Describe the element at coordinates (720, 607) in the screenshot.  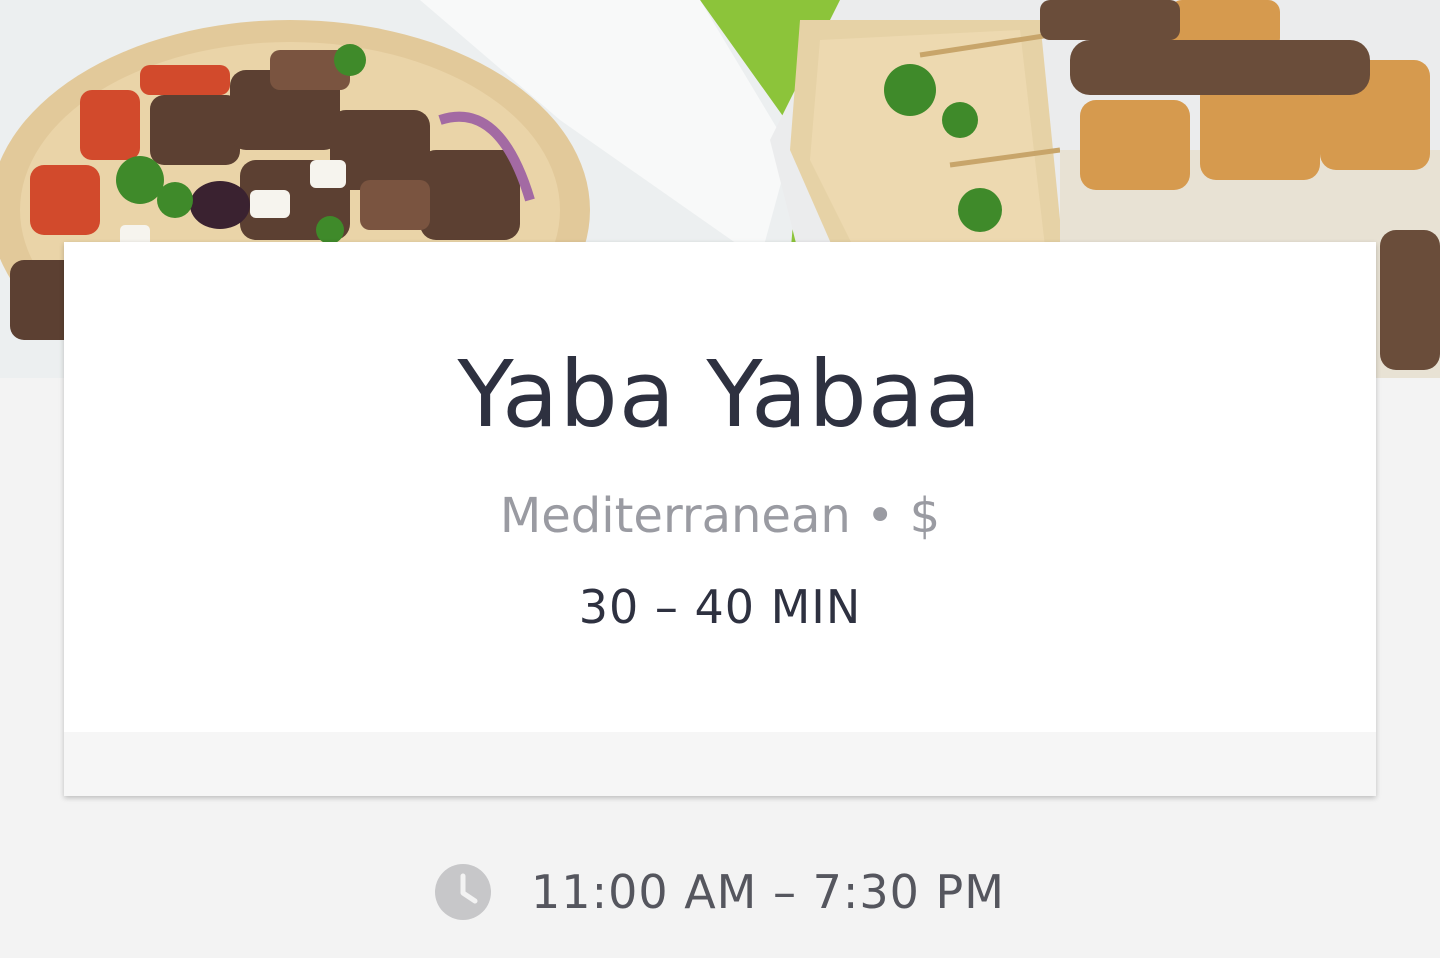
I see `delivery-eta: 30 – 40 MIN` at that location.